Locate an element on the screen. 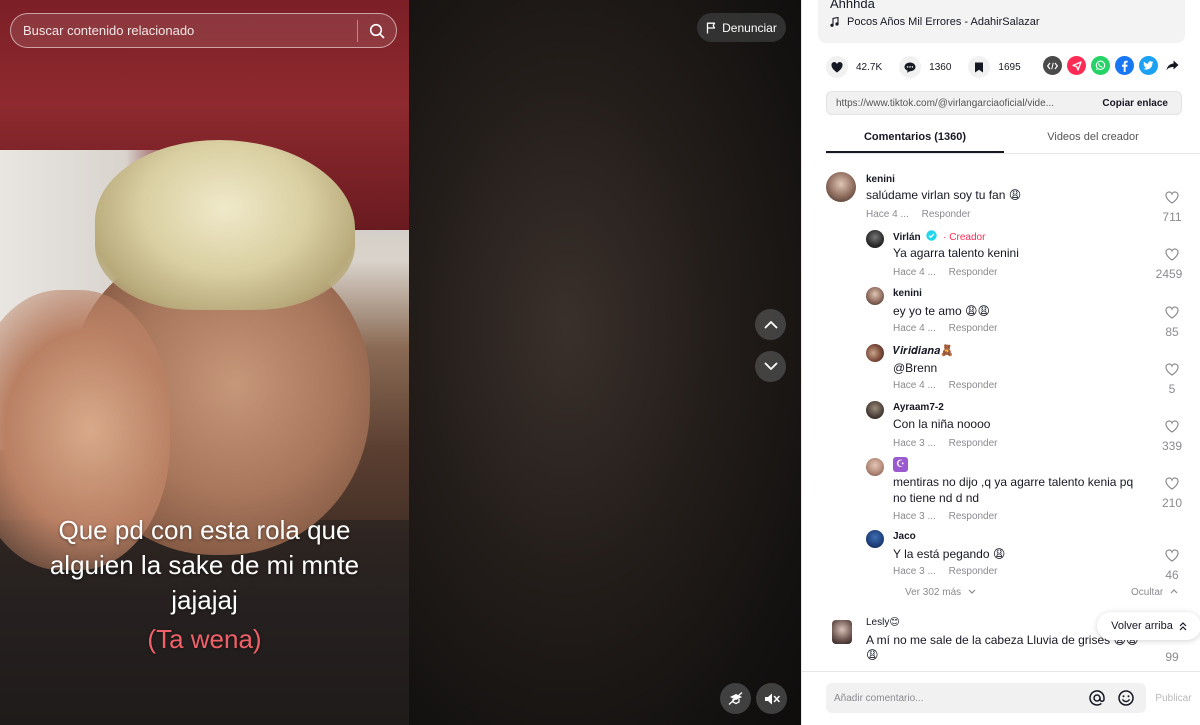  verified-badge-icon is located at coordinates (932, 235).